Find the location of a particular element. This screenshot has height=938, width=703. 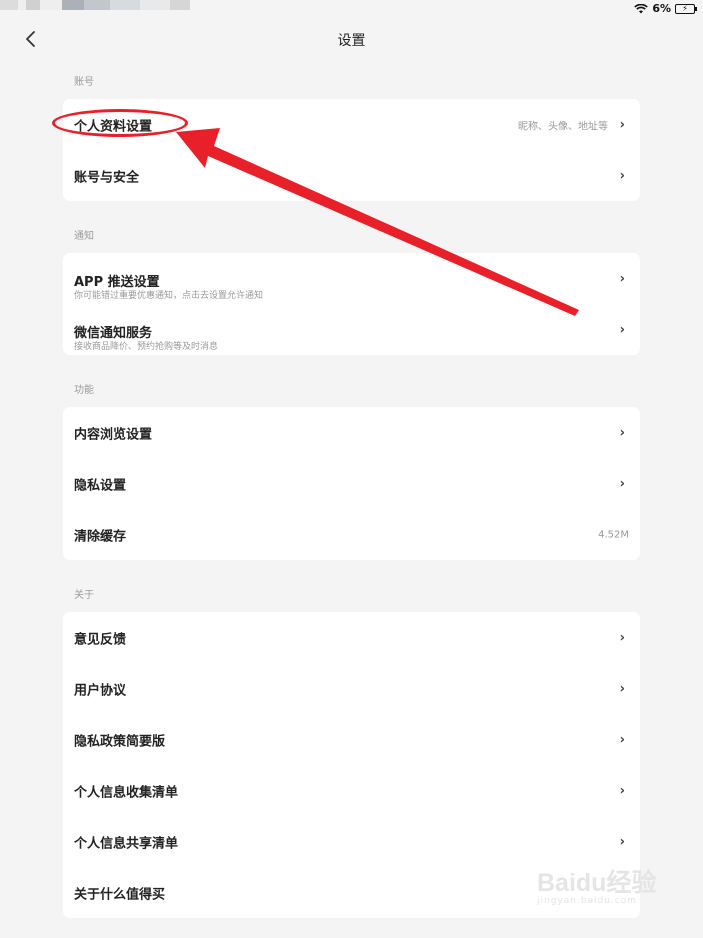

row-label: 隐私设置 is located at coordinates (100, 485).